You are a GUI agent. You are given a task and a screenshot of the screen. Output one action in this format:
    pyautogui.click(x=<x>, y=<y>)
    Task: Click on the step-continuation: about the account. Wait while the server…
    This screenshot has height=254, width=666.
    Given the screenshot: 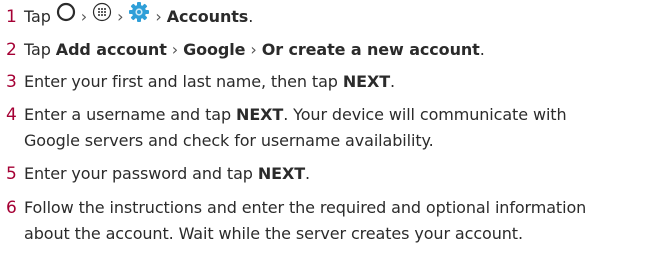 What is the action you would take?
    pyautogui.click(x=273, y=233)
    